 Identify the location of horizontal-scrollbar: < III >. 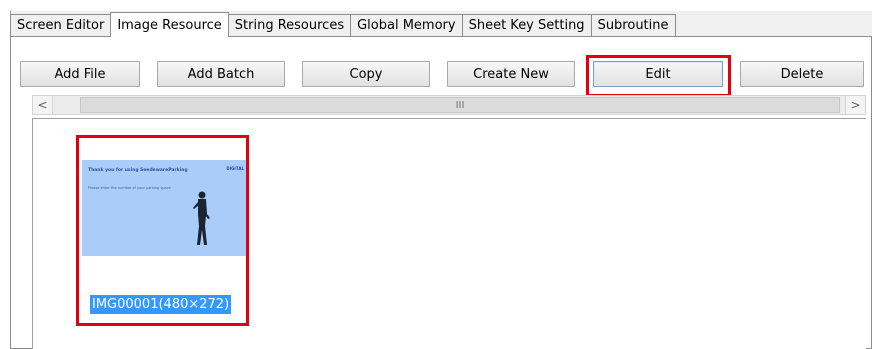
(449, 105).